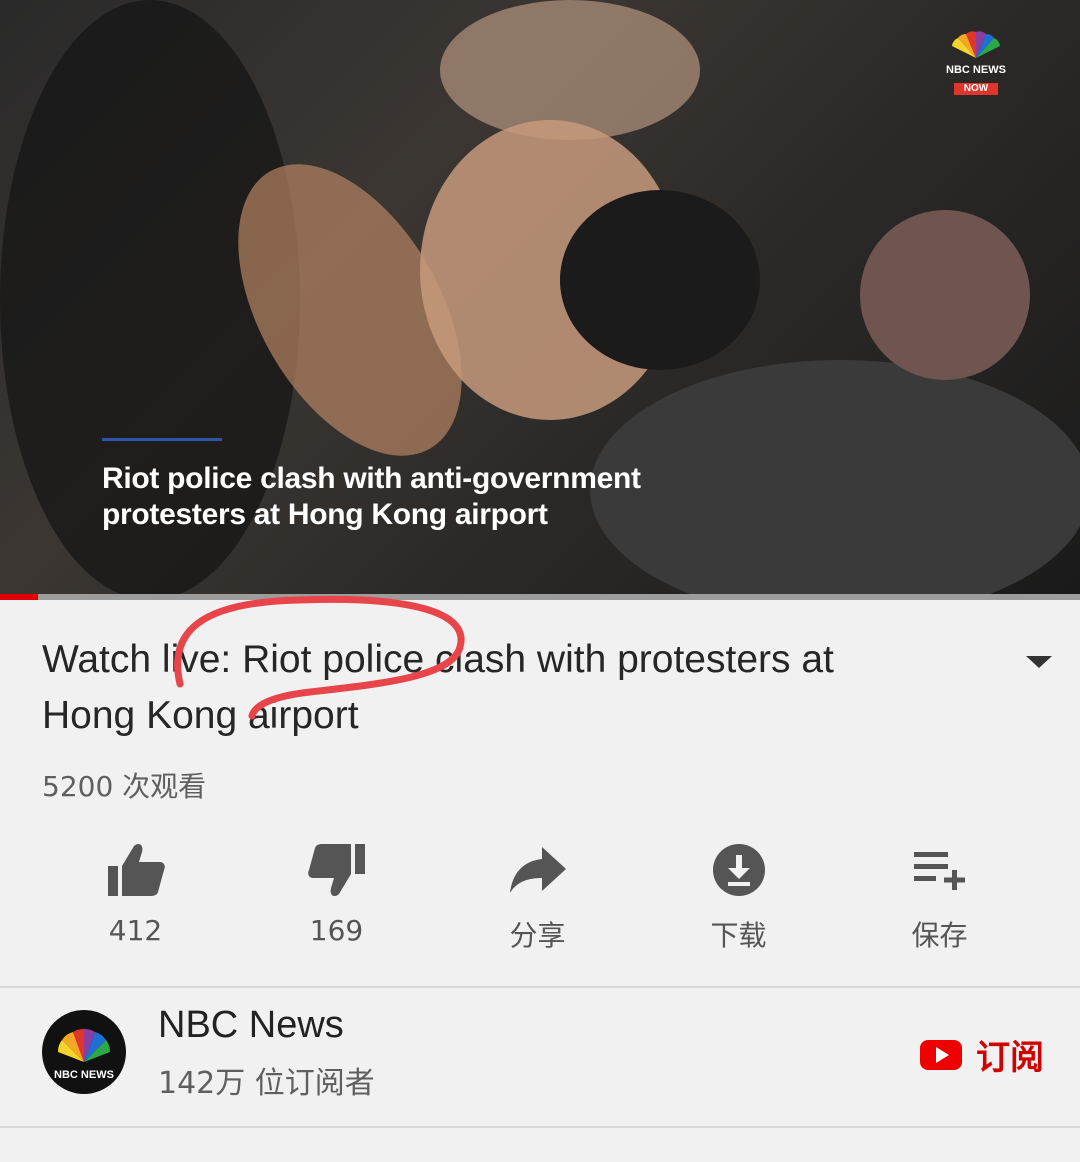 Image resolution: width=1080 pixels, height=1162 pixels. Describe the element at coordinates (1010, 1058) in the screenshot. I see `subscribe-label: 订阅` at that location.